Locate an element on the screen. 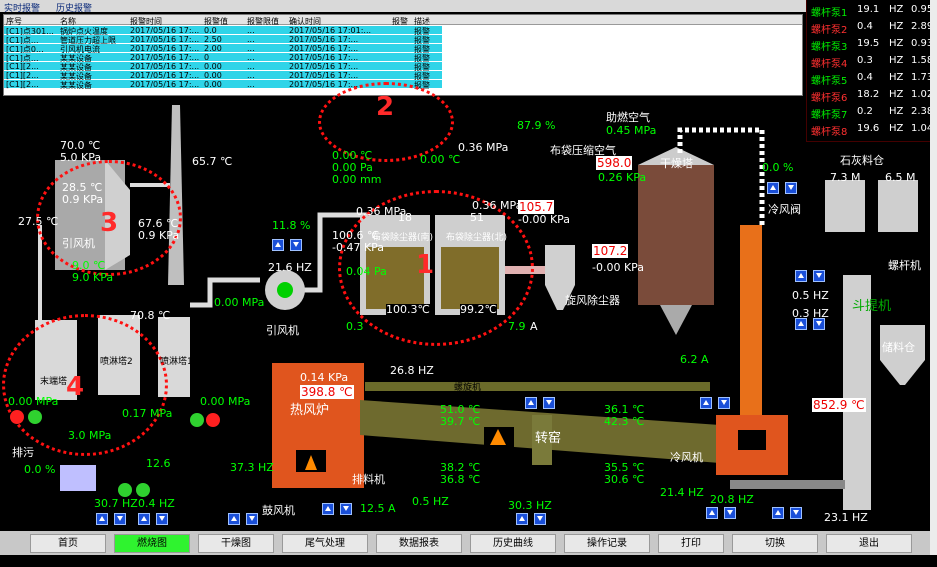 The width and height of the screenshot is (937, 567). pump-frequency: 19.5 is located at coordinates (868, 43).